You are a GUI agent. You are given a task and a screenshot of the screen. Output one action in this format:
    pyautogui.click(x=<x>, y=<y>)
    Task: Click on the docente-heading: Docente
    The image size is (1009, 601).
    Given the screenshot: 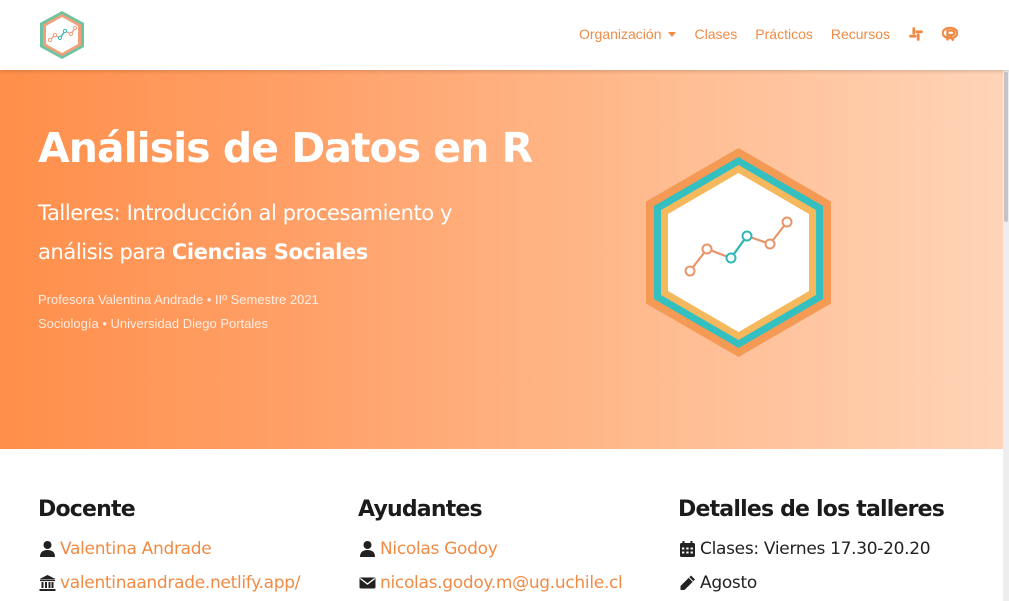 What is the action you would take?
    pyautogui.click(x=87, y=509)
    